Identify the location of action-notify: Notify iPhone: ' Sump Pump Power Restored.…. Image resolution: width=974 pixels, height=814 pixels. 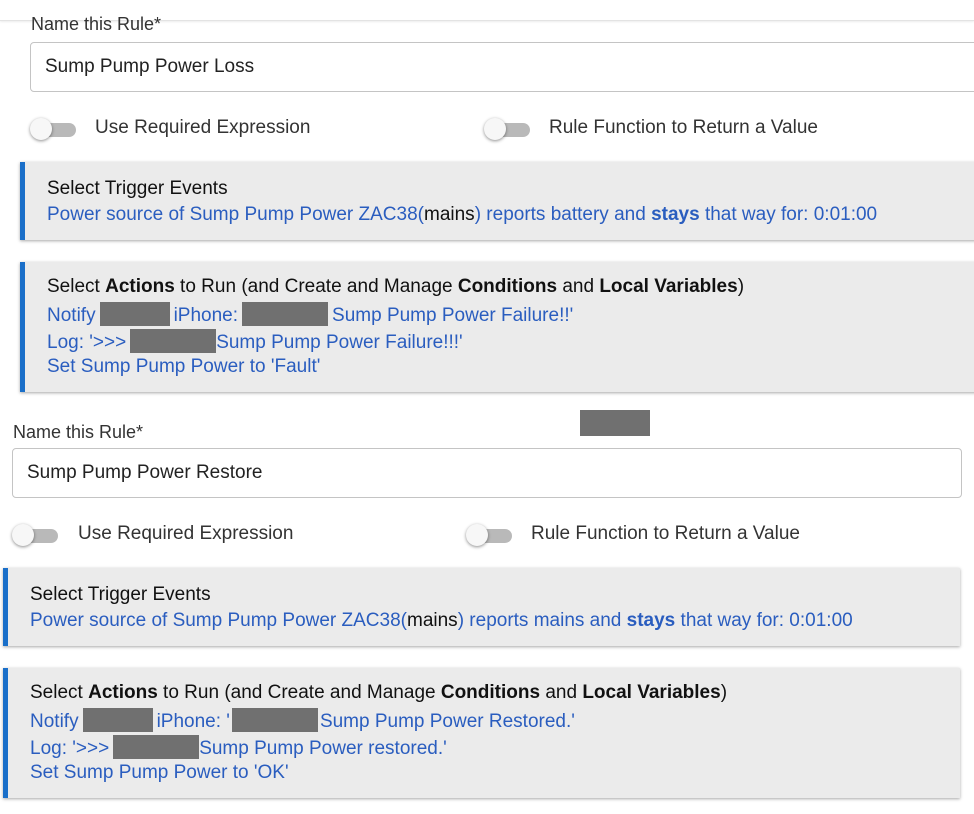
(302, 720).